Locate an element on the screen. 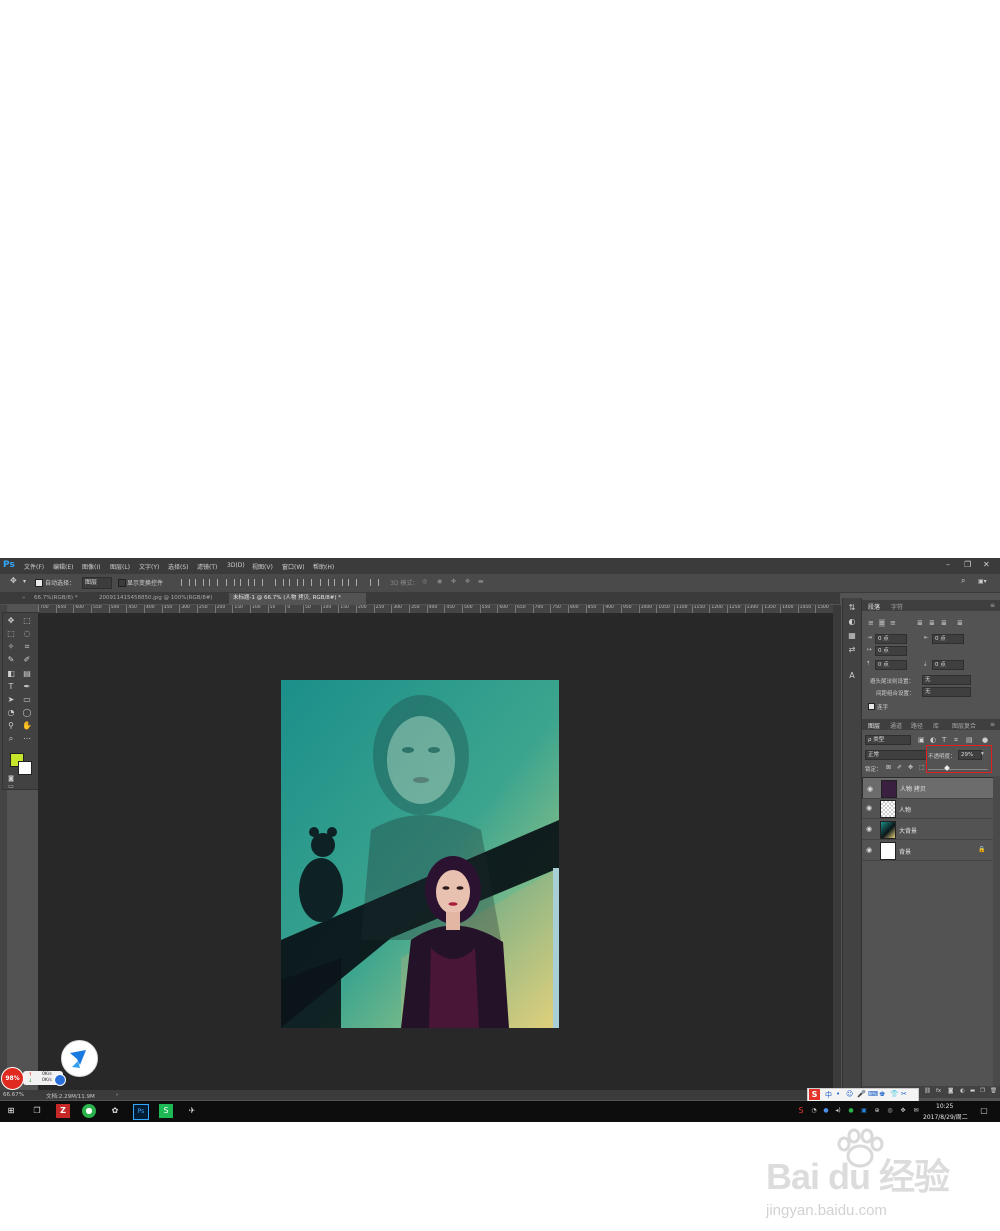 The height and width of the screenshot is (1231, 1000). 3d-rotate-icon: ◎ is located at coordinates (424, 581).